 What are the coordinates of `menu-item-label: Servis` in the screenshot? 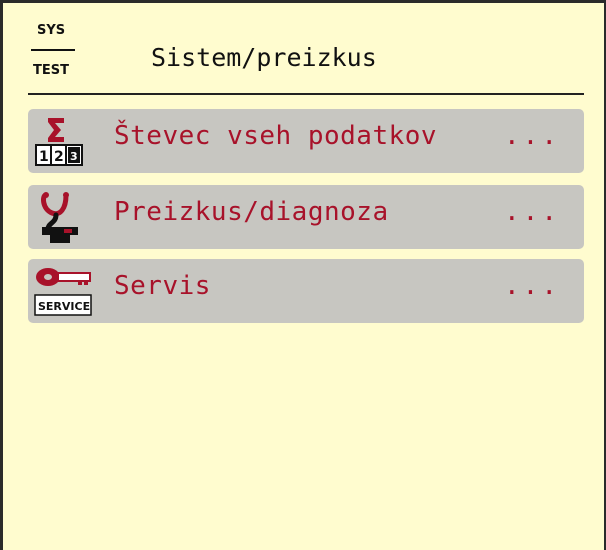 It's located at (162, 286).